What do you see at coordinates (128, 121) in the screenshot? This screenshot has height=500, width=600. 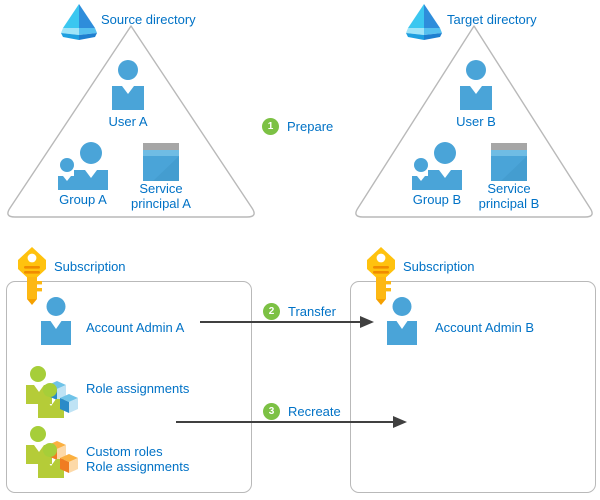 I see `source-user-label: User A` at bounding box center [128, 121].